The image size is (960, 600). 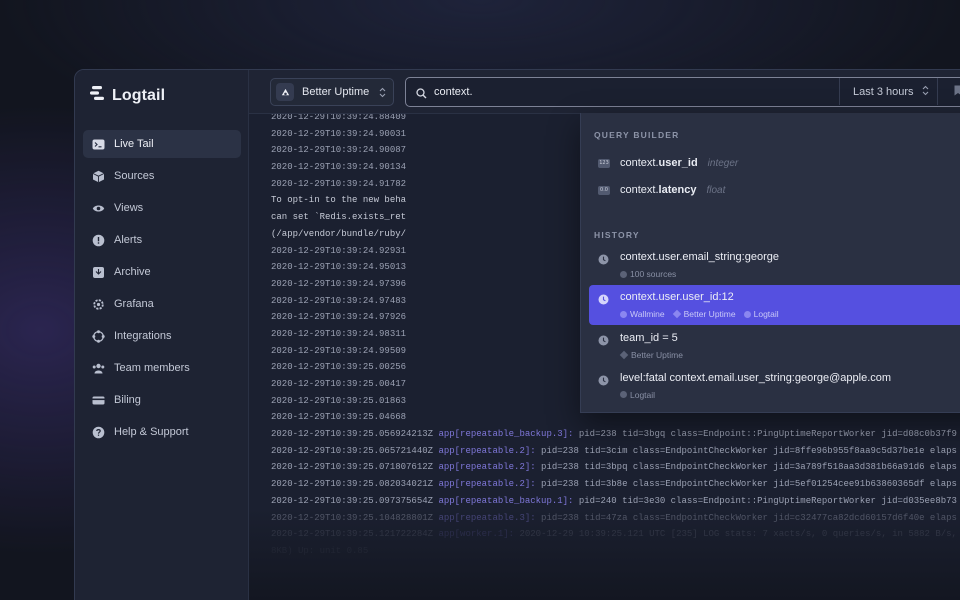 I want to click on field-path: context.latency, so click(x=658, y=190).